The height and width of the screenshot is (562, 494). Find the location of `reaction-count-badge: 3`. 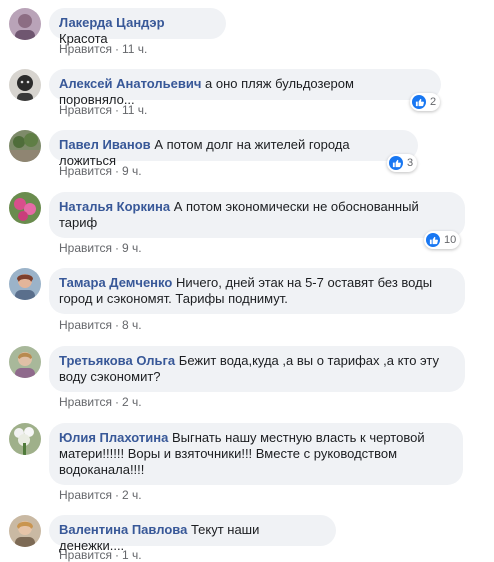

reaction-count-badge: 3 is located at coordinates (402, 163).